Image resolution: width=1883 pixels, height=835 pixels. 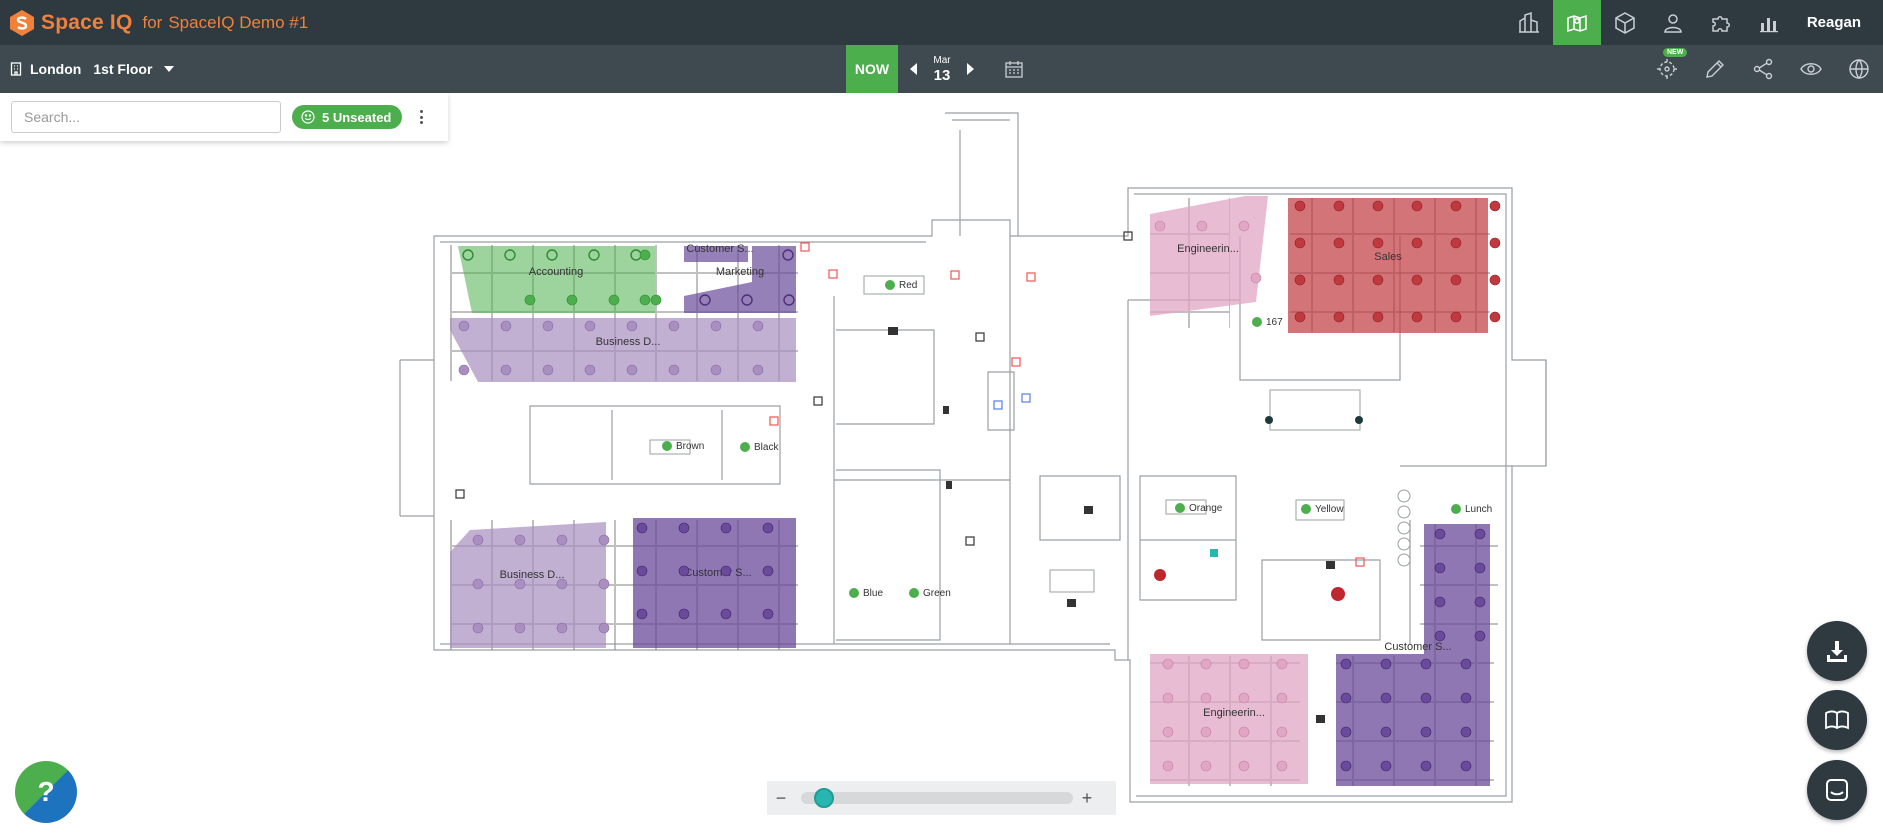 I want to click on chat-button, so click(x=1837, y=790).